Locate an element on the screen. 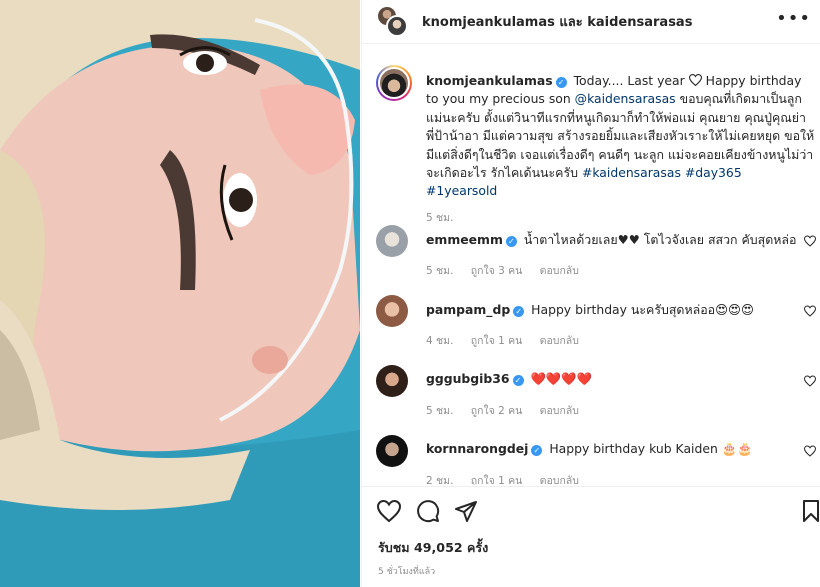  comment-likes: ถูกใจ 3 คน is located at coordinates (497, 271).